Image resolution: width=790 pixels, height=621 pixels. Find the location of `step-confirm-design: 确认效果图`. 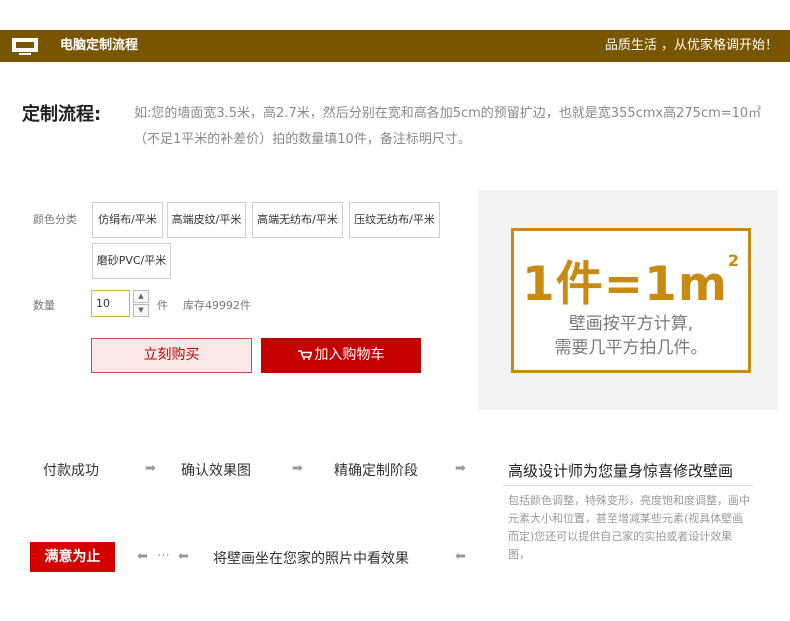

step-confirm-design: 确认效果图 is located at coordinates (216, 471).